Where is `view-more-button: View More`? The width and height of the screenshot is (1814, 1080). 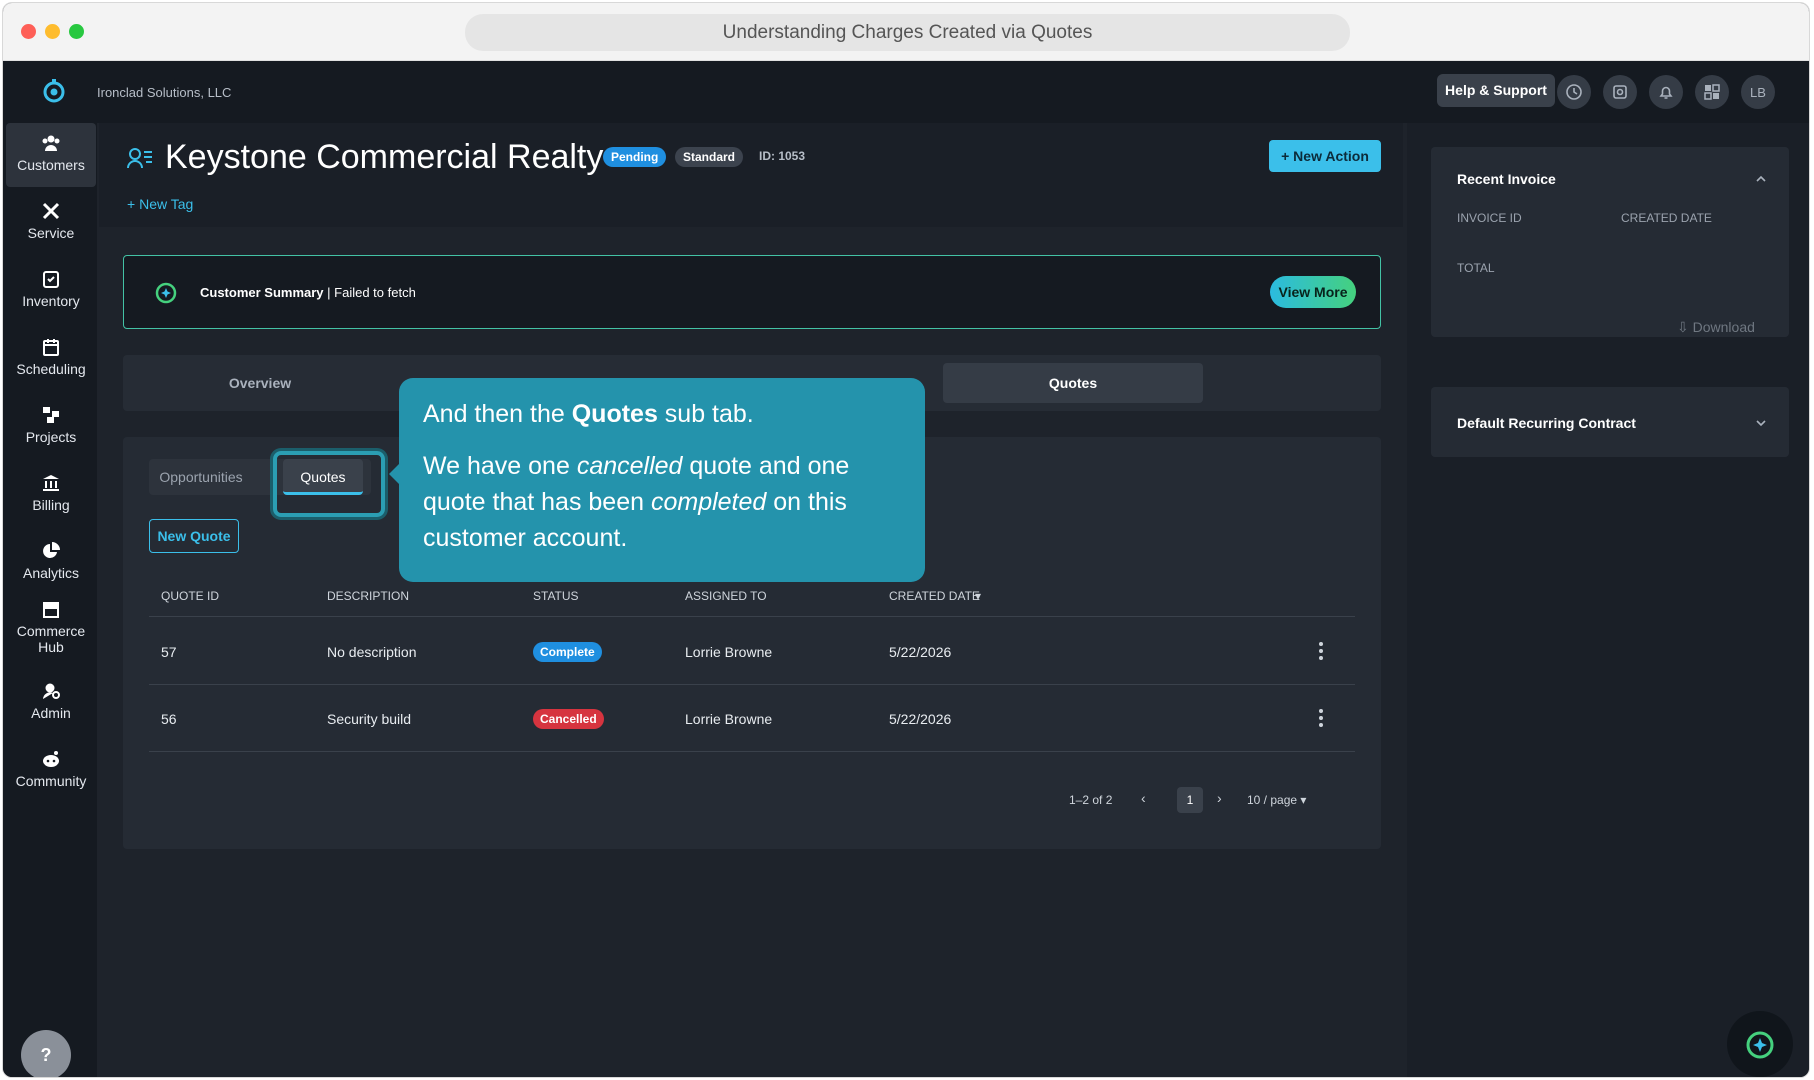 view-more-button: View More is located at coordinates (1313, 292).